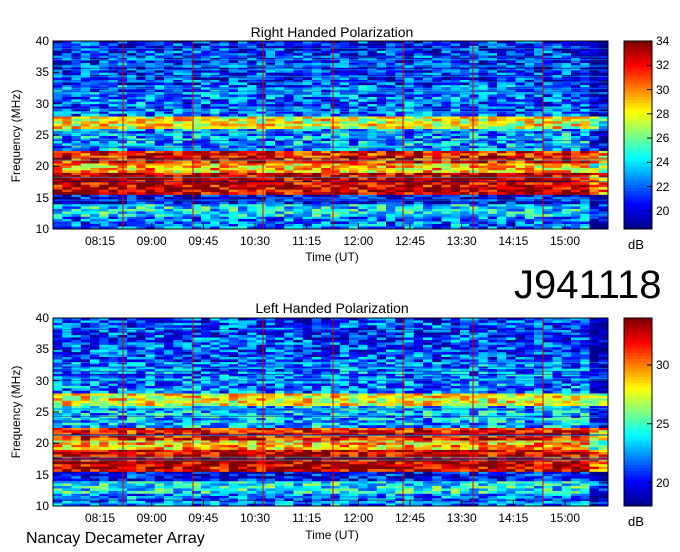 Image resolution: width=680 pixels, height=552 pixels. What do you see at coordinates (638, 51) in the screenshot?
I see `top-colorbar-swatch` at bounding box center [638, 51].